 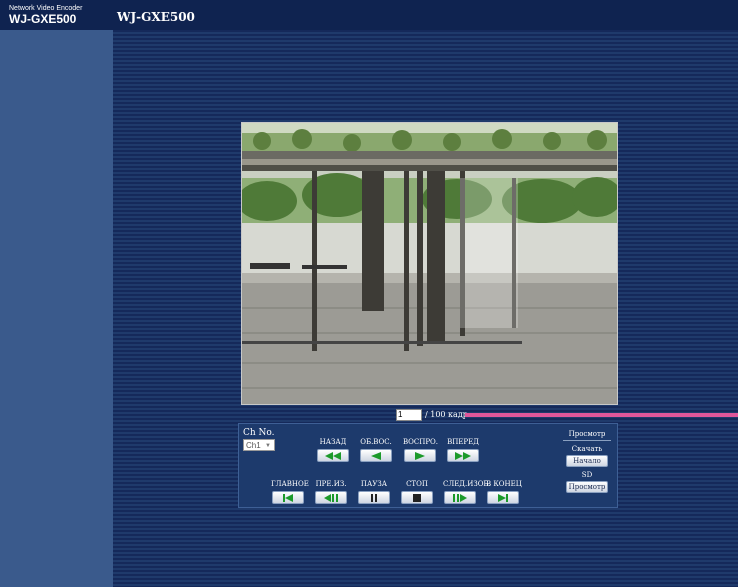 I want to click on skip-start-icon, so click(x=288, y=497).